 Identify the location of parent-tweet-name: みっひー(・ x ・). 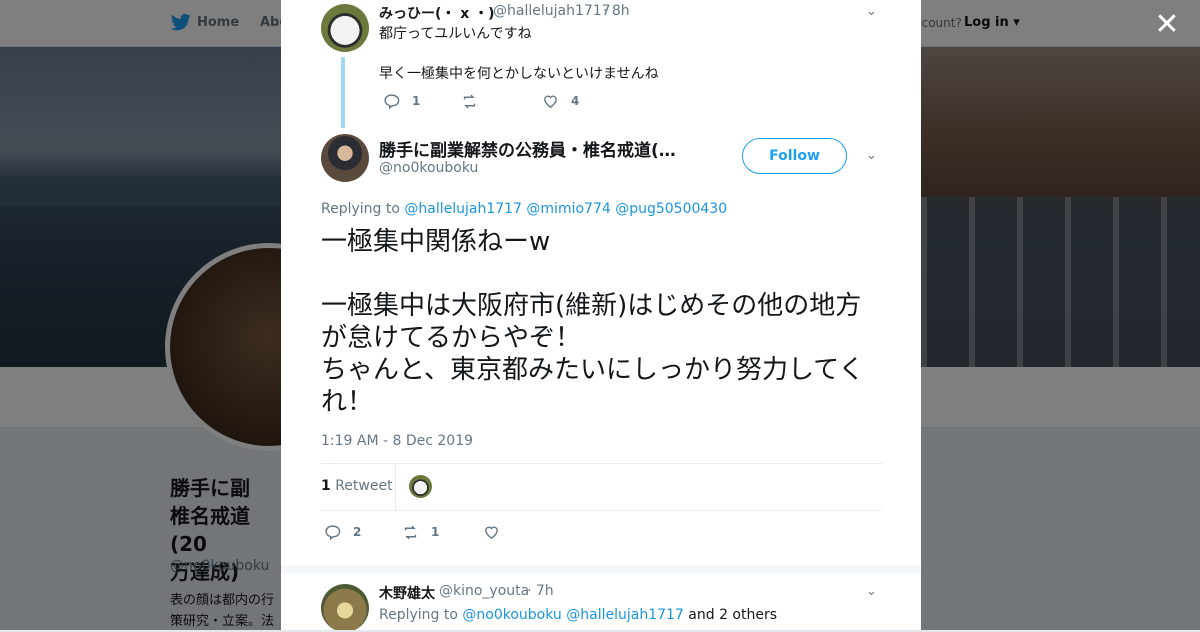
(437, 13).